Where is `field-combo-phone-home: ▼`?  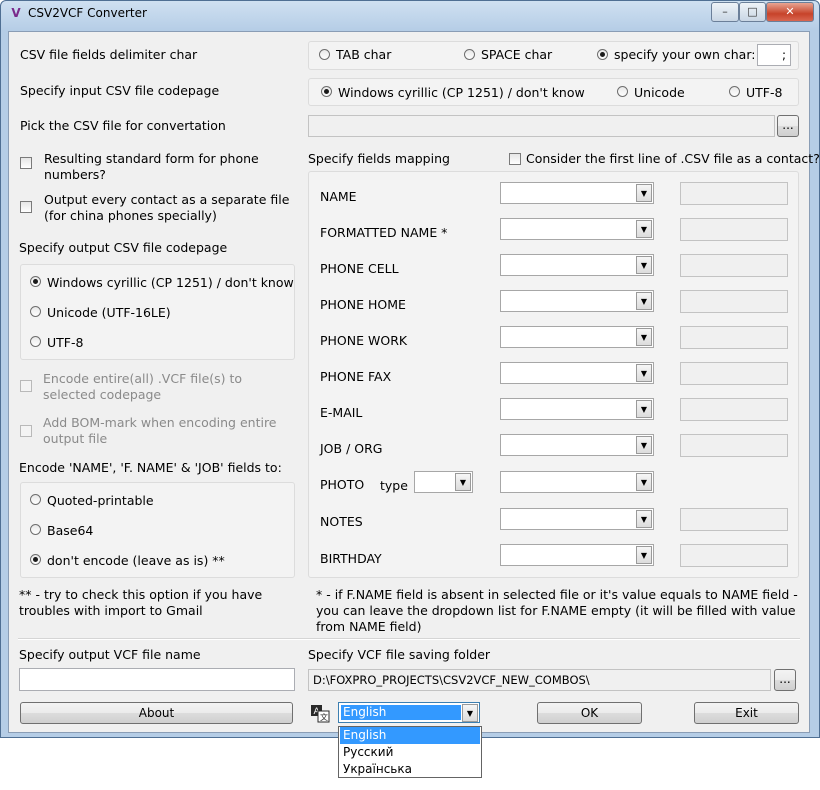 field-combo-phone-home: ▼ is located at coordinates (577, 301).